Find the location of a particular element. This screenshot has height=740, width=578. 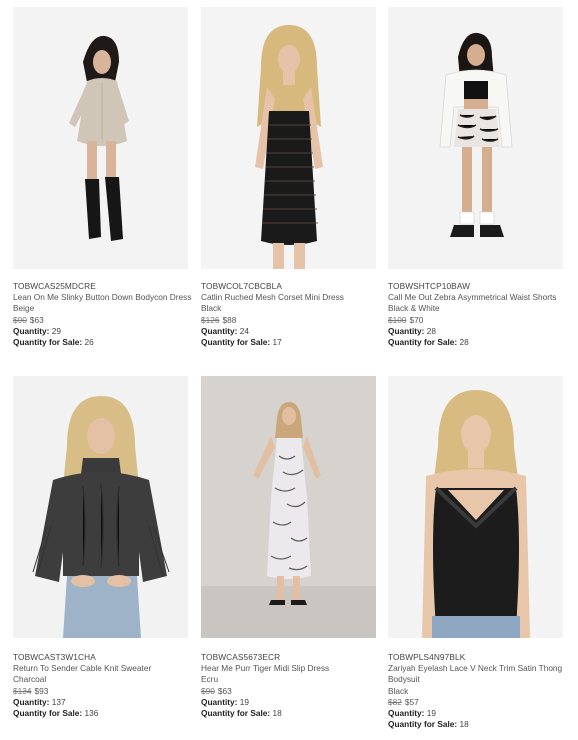

product-name-line2: Bodysuit is located at coordinates (478, 679).